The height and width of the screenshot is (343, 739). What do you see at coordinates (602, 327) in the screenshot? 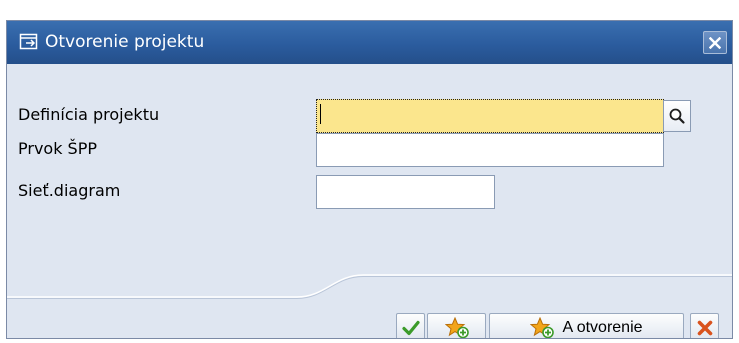
I see `create-and-open-label: A otvorenie` at bounding box center [602, 327].